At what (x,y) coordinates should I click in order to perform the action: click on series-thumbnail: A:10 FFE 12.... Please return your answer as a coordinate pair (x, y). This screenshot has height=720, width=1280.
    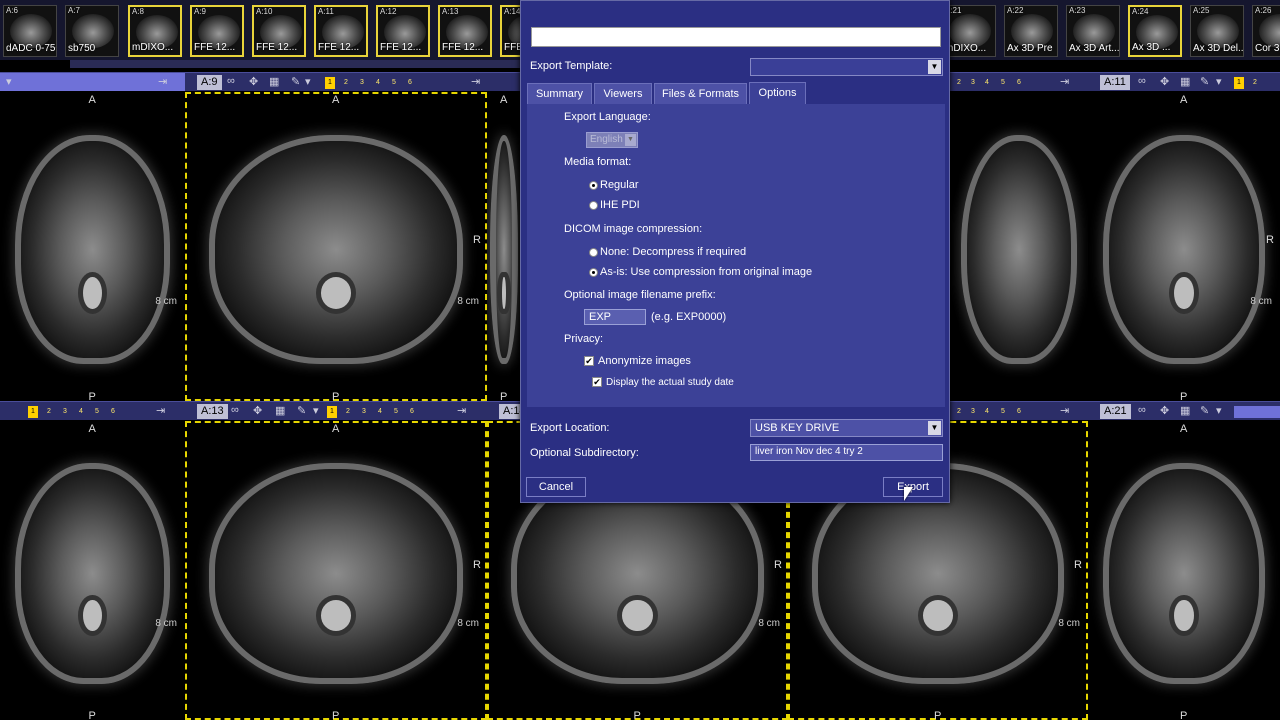
    Looking at the image, I should click on (279, 31).